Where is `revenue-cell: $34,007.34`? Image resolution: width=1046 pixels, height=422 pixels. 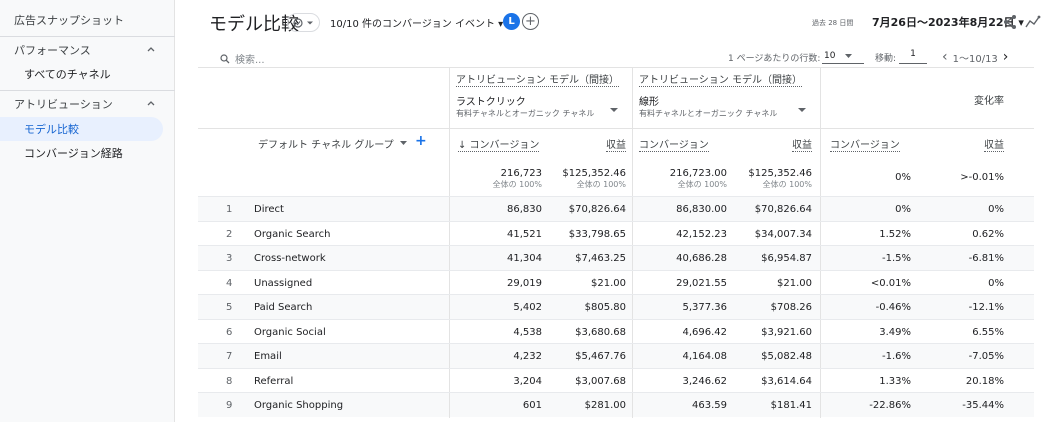 revenue-cell: $34,007.34 is located at coordinates (783, 234).